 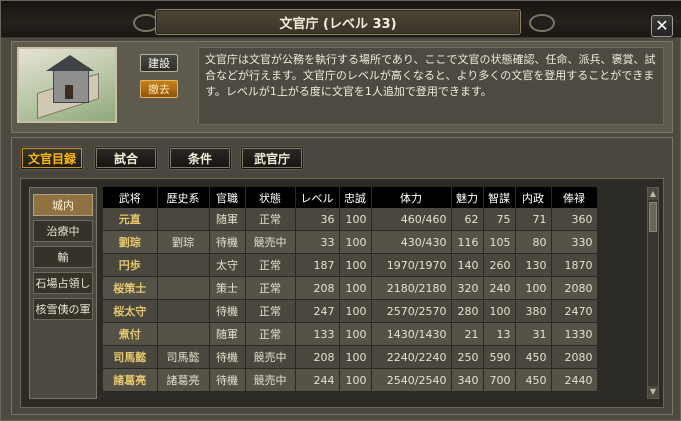 What do you see at coordinates (317, 197) in the screenshot?
I see `col-header-level: レベル` at bounding box center [317, 197].